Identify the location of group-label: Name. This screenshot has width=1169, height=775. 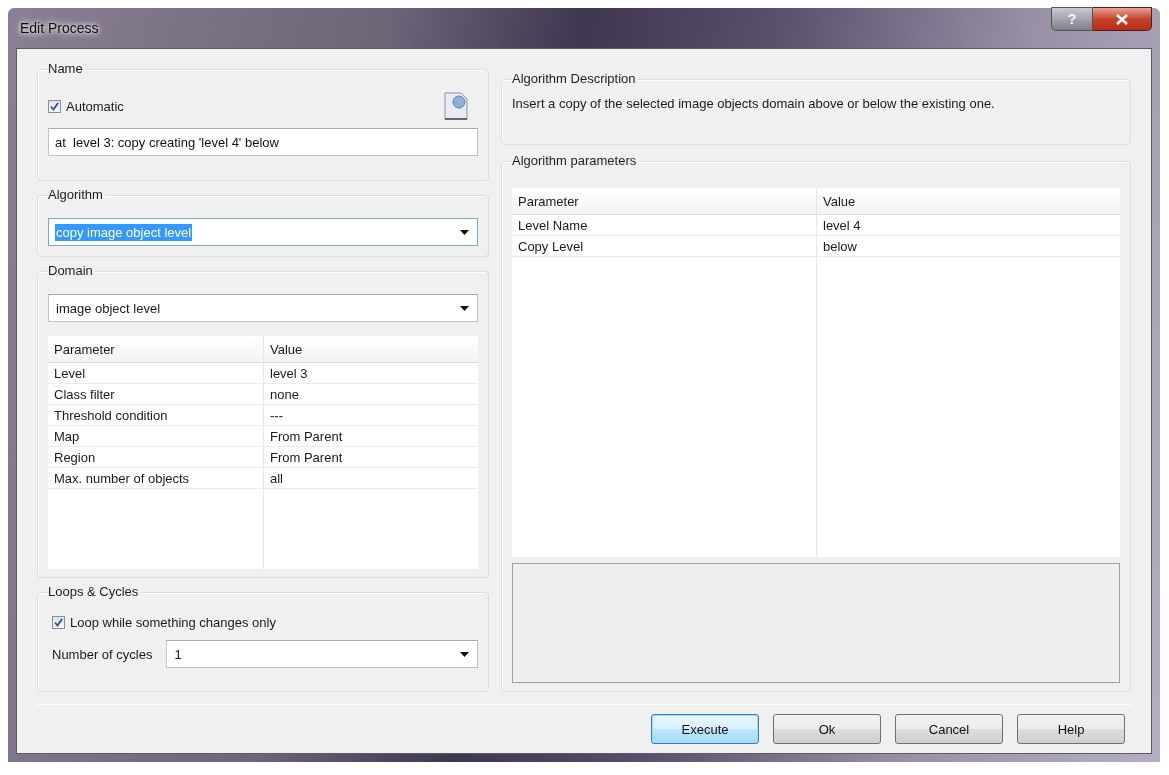
(66, 68).